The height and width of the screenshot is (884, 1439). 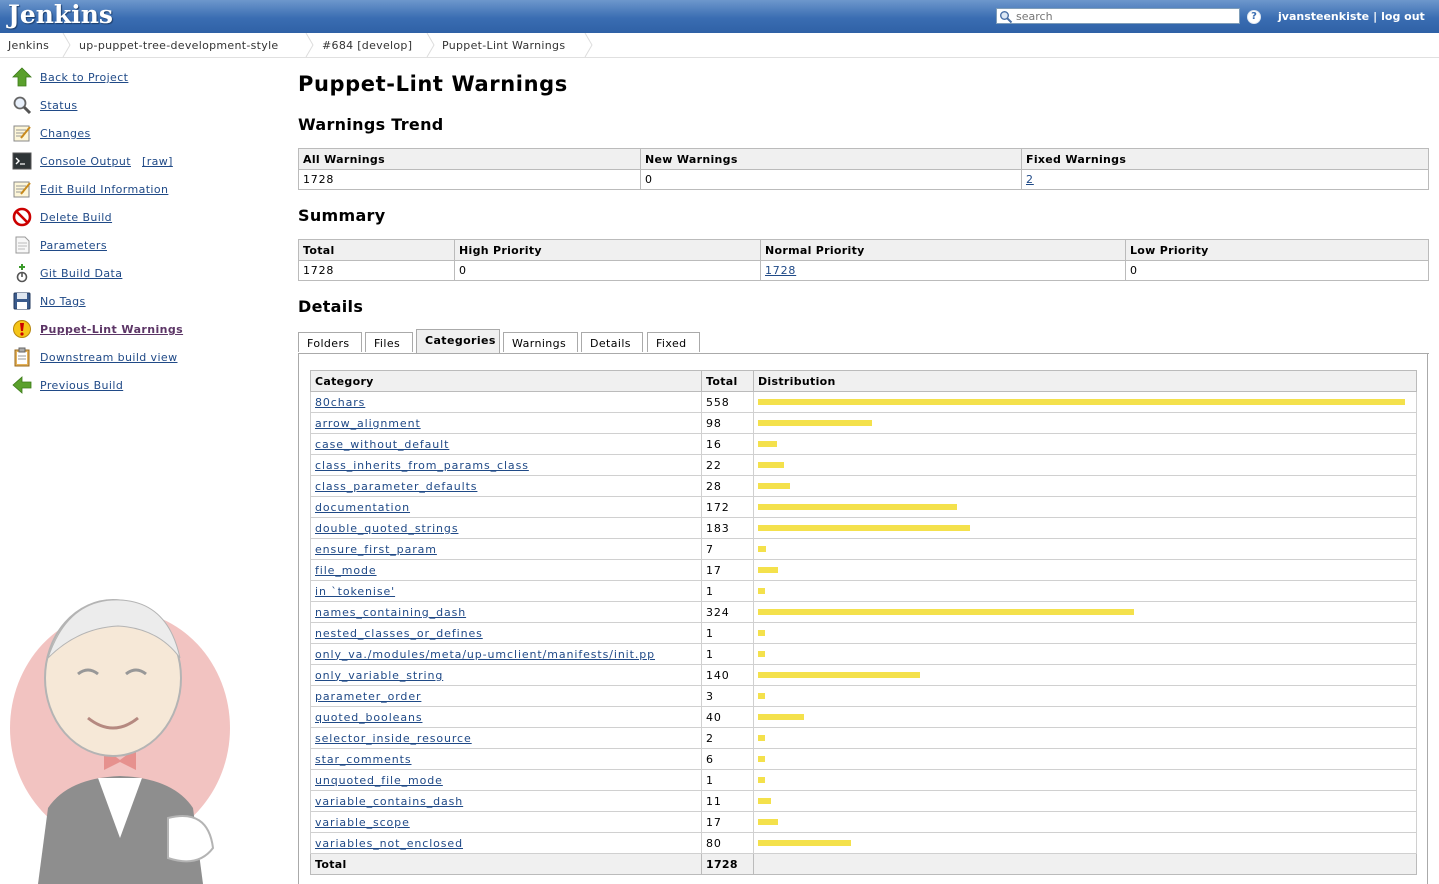 I want to click on category-cell: quoted_booleans, so click(x=506, y=717).